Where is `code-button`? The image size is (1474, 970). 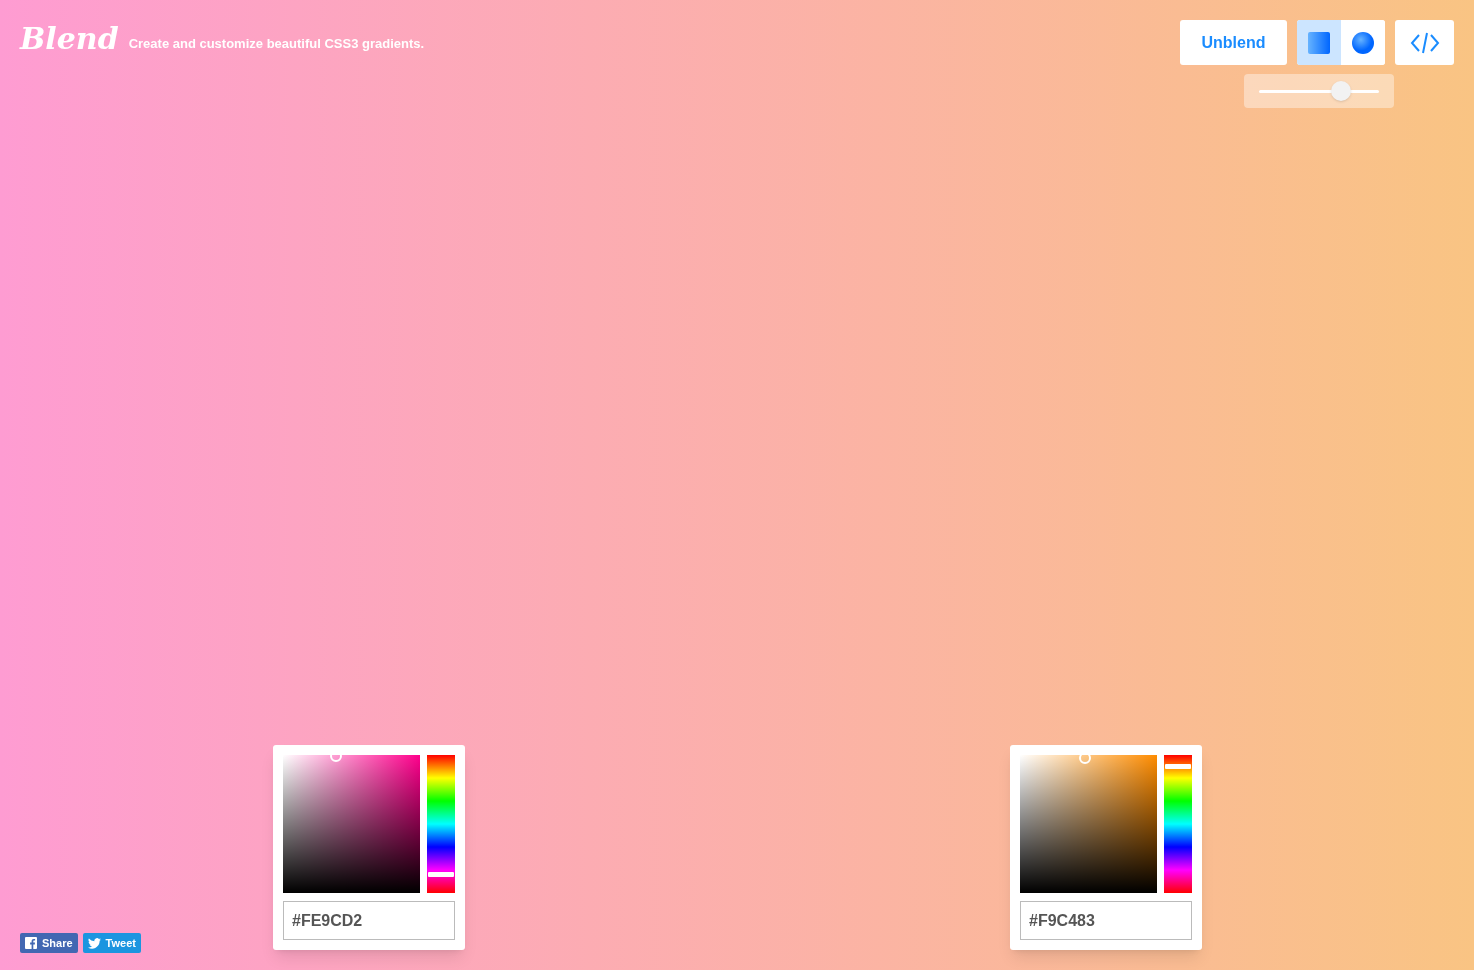
code-button is located at coordinates (1424, 42).